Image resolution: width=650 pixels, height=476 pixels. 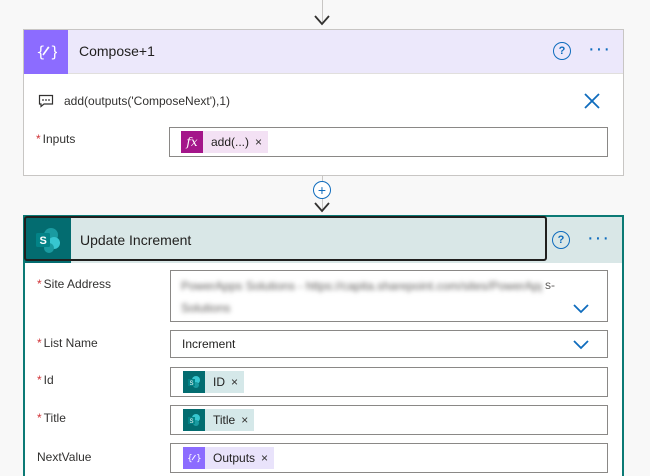 I want to click on comment-icon, so click(x=46, y=101).